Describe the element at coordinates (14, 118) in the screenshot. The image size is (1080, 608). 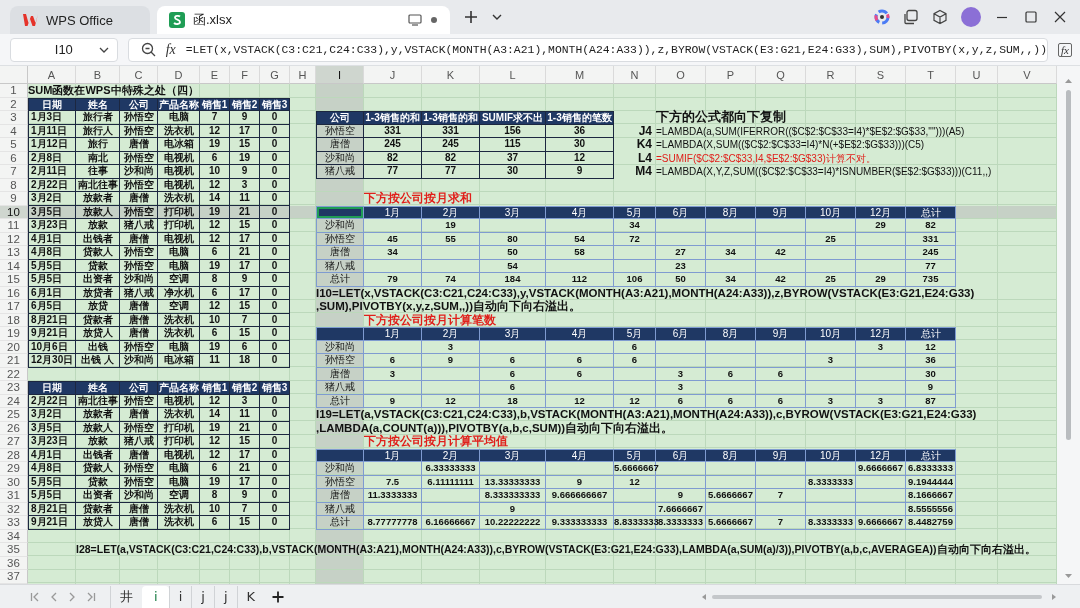
I see `row-number: 3` at that location.